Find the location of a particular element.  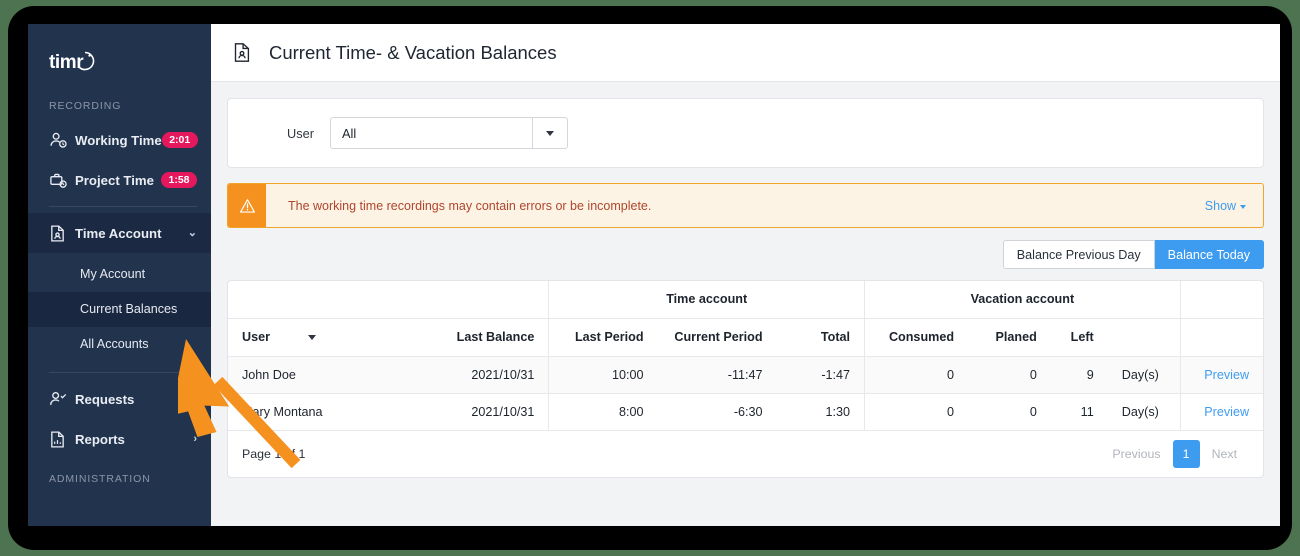

timr-logo-icon: timr is located at coordinates (72, 62).